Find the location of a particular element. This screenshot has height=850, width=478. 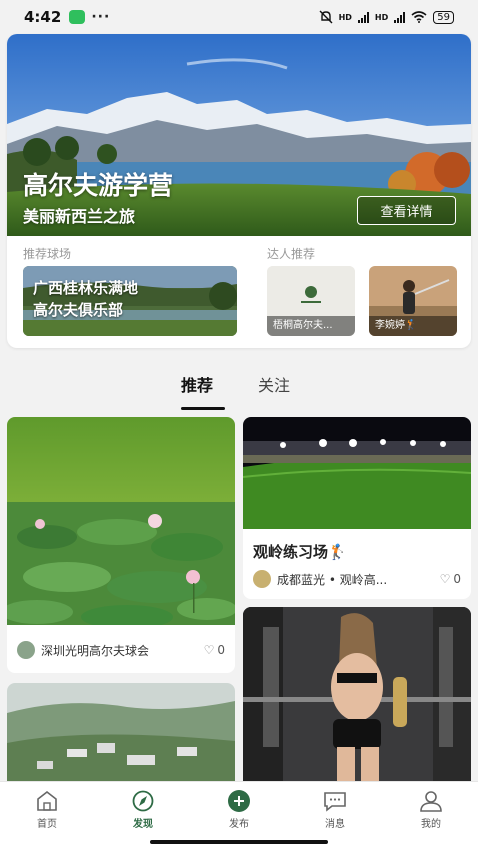

banner-title: 高尔夫游学营 is located at coordinates (98, 185).